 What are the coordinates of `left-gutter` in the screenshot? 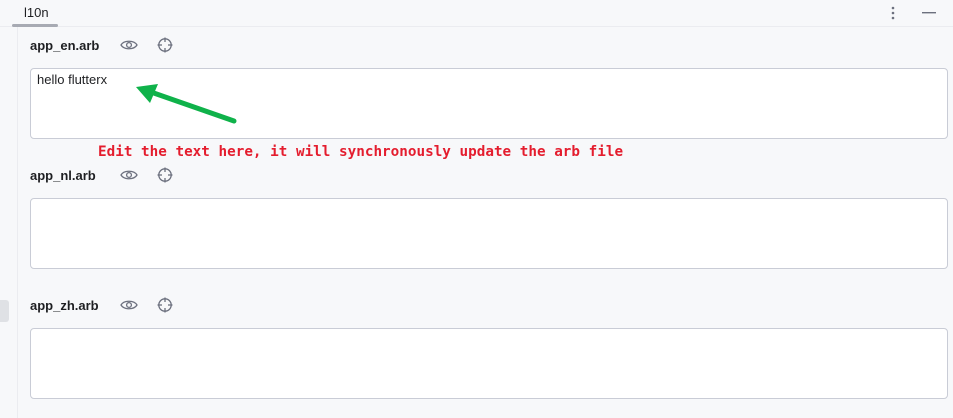 It's located at (9, 222).